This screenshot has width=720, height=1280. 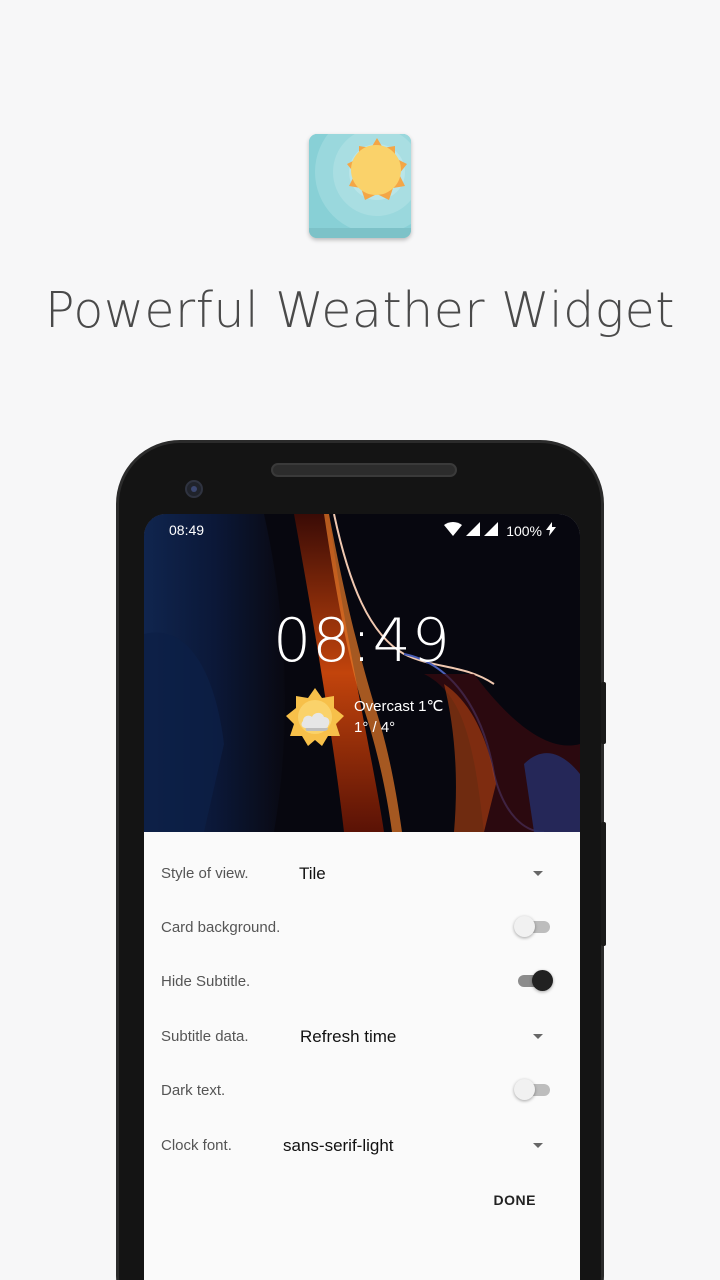 I want to click on app-icon, so click(x=360, y=186).